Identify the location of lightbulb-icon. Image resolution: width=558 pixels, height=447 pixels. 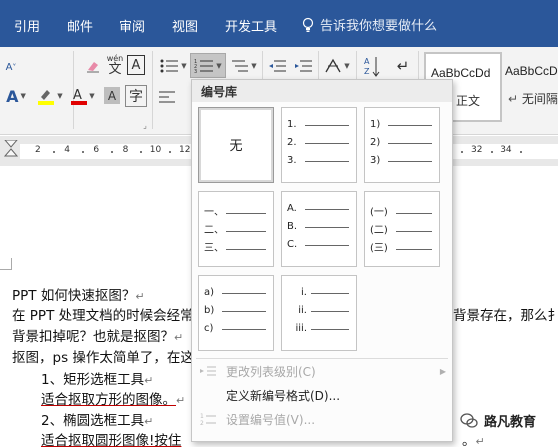
(308, 24).